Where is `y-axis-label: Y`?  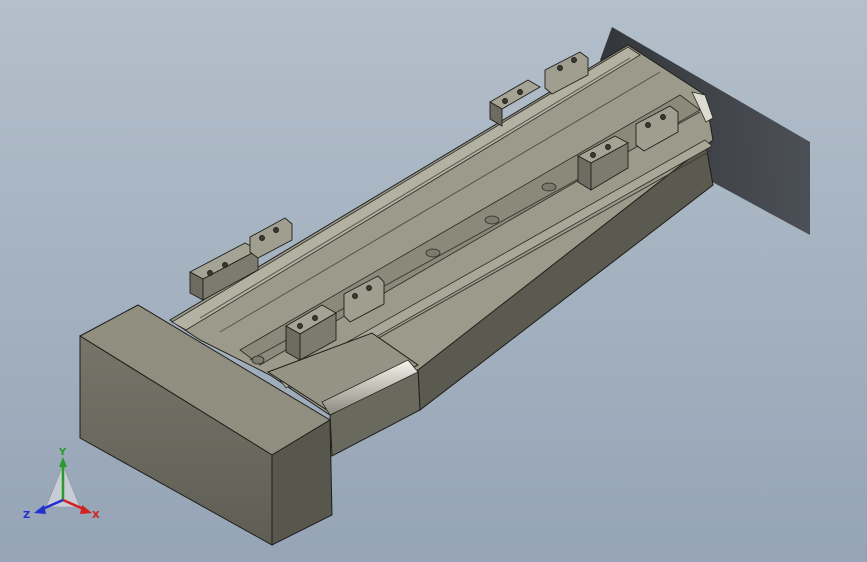
y-axis-label: Y is located at coordinates (62, 452).